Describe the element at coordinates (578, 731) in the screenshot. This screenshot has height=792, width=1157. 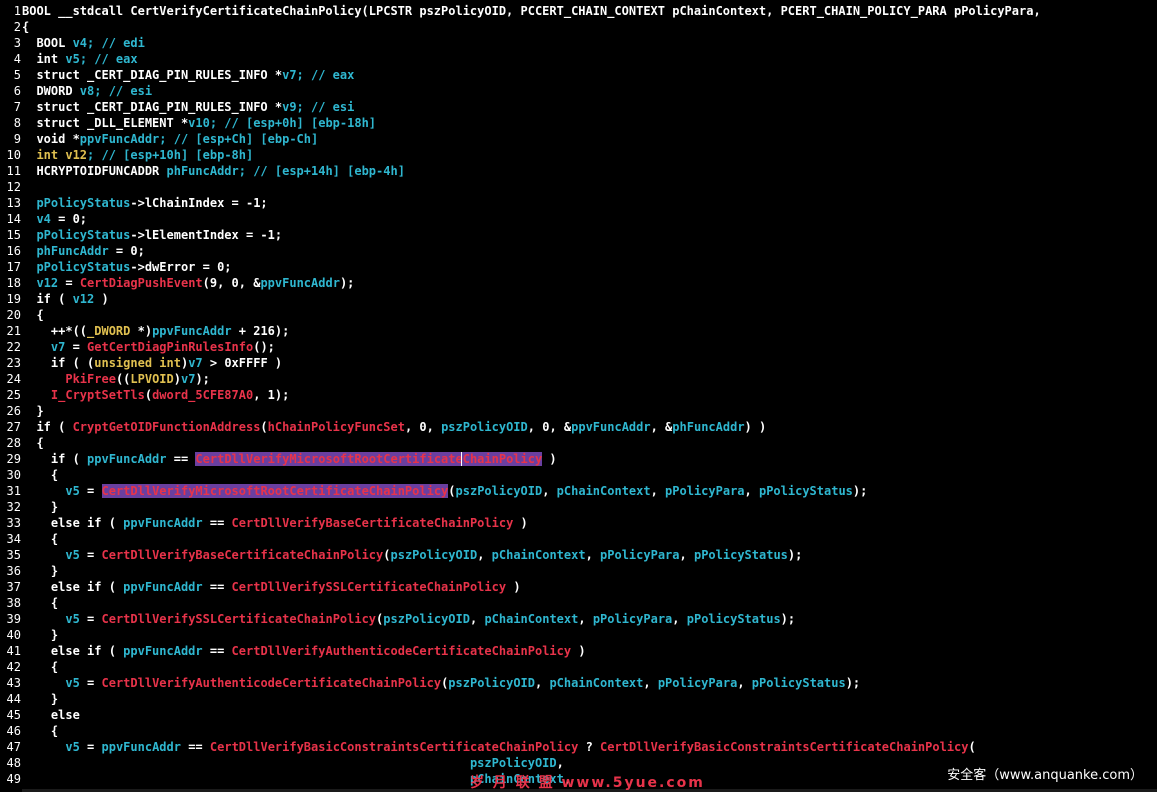
I see `code-line: 46 {` at that location.